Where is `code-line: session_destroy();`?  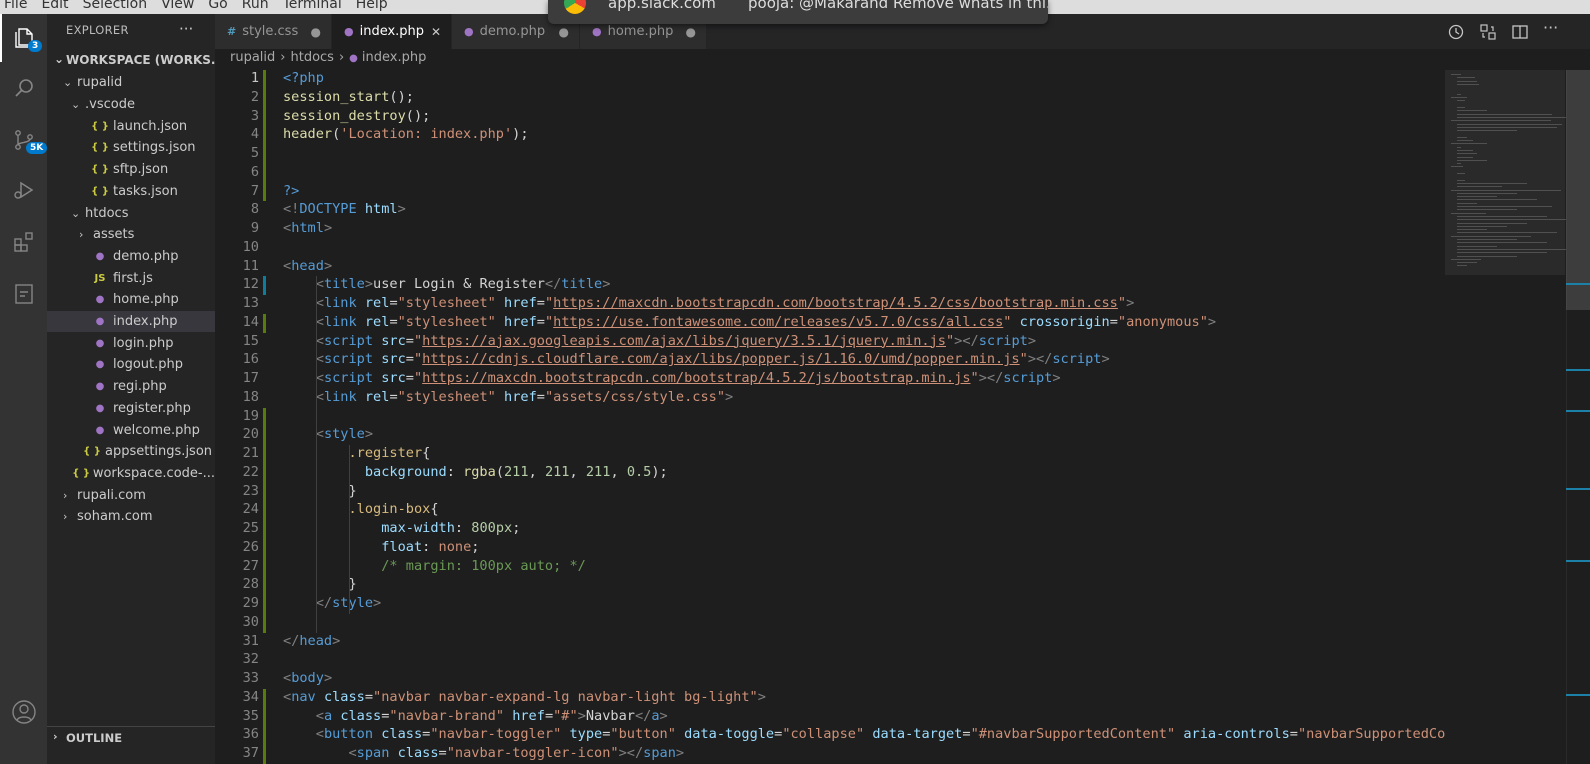 code-line: session_destroy(); is located at coordinates (356, 116).